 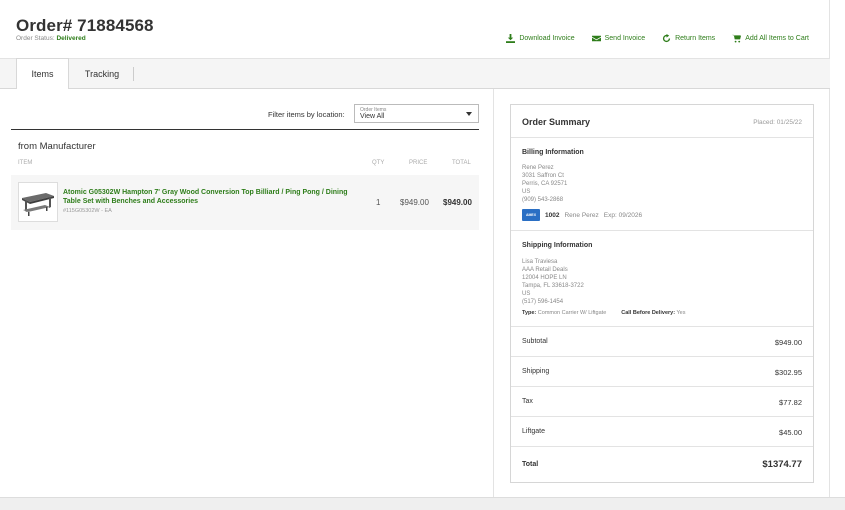 I want to click on section-title: from Manufacturer, so click(x=57, y=146).